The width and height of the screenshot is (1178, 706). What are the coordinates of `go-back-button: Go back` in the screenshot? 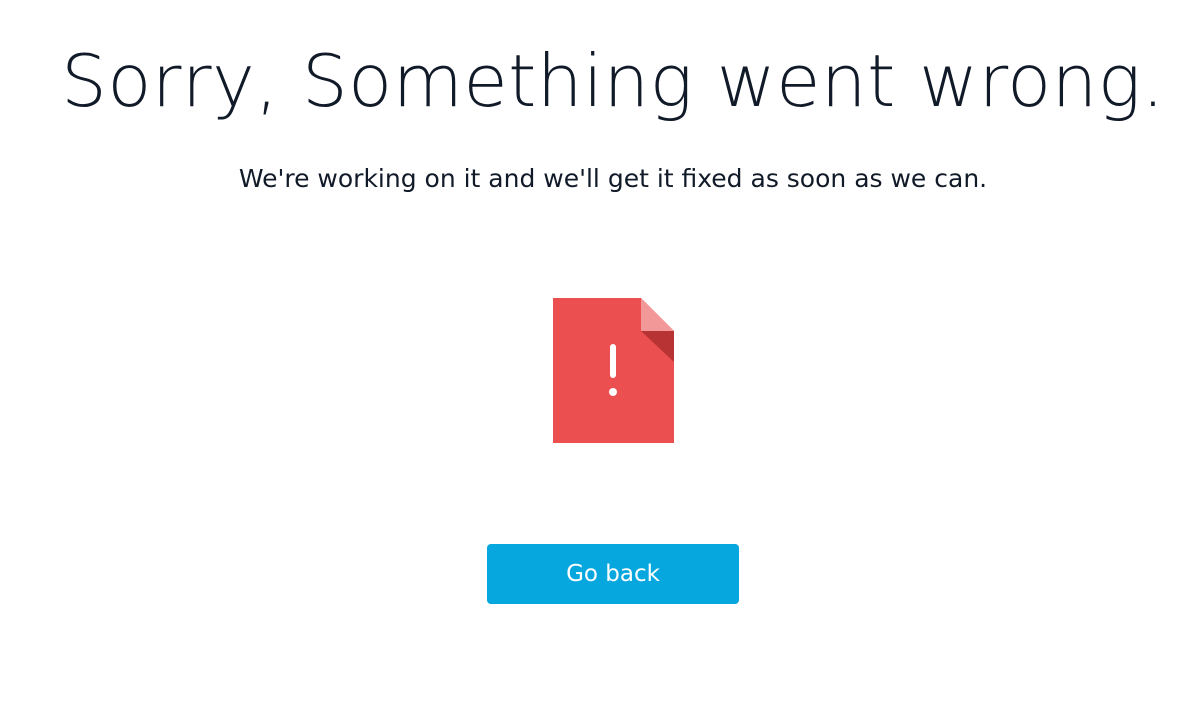 It's located at (613, 574).